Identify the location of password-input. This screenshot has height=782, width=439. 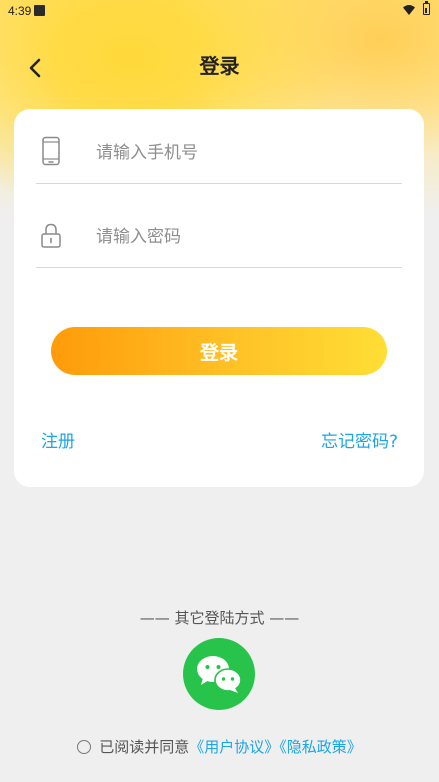
(241, 237).